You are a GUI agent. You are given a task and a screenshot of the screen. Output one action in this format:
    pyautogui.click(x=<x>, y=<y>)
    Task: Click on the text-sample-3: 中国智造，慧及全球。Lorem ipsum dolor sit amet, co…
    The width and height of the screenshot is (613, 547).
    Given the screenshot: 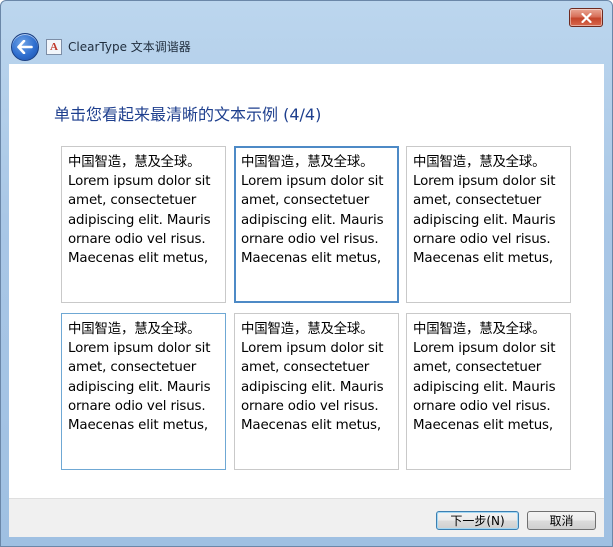 What is the action you would take?
    pyautogui.click(x=488, y=224)
    